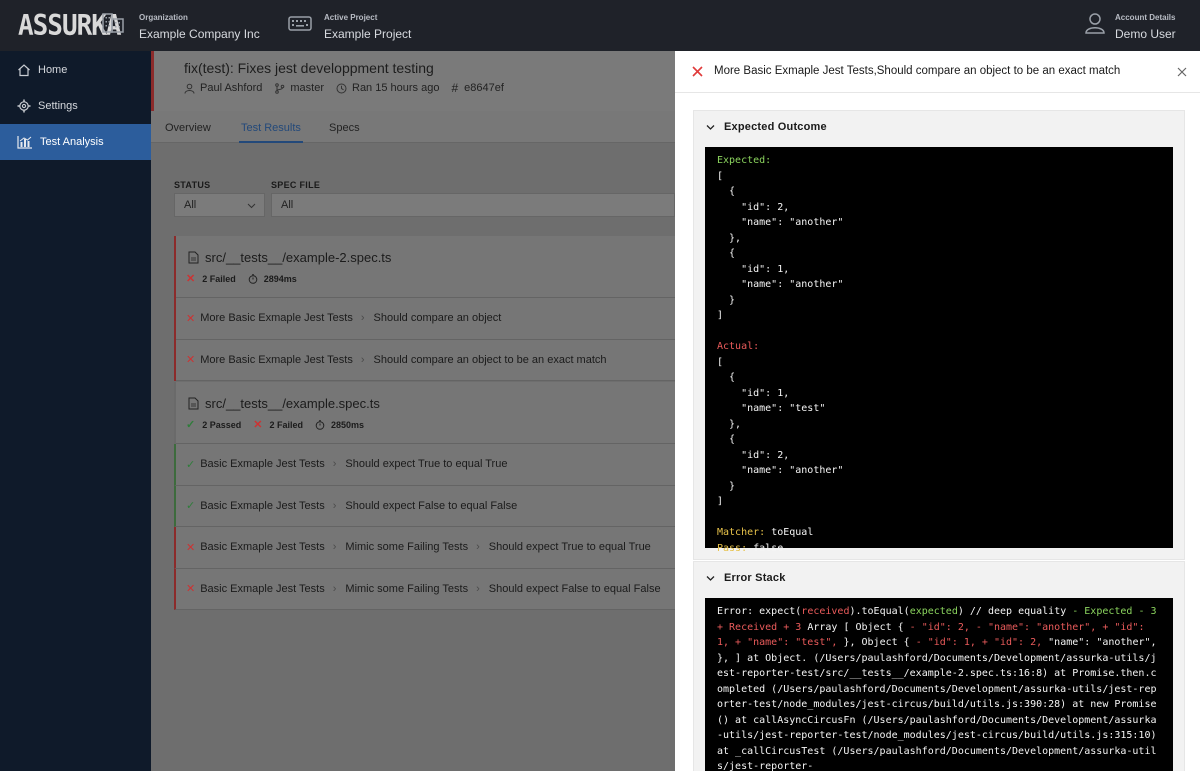  Describe the element at coordinates (223, 88) in the screenshot. I see `commit-author: Paul Ashford` at that location.